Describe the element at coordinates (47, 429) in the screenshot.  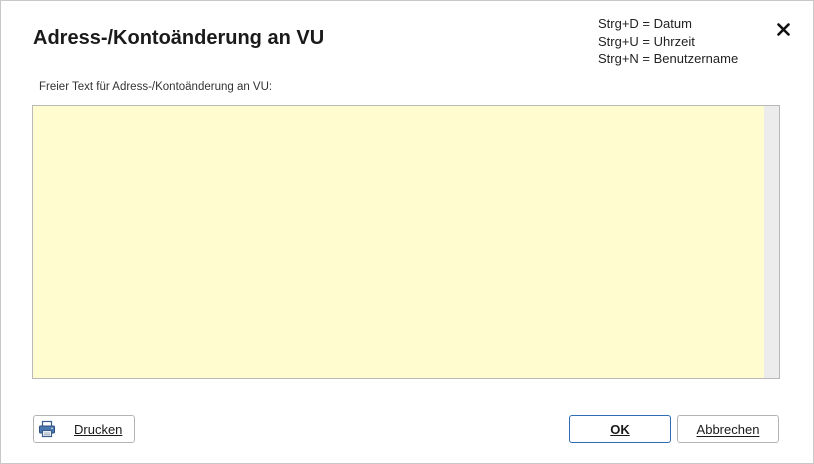
I see `printer-icon` at that location.